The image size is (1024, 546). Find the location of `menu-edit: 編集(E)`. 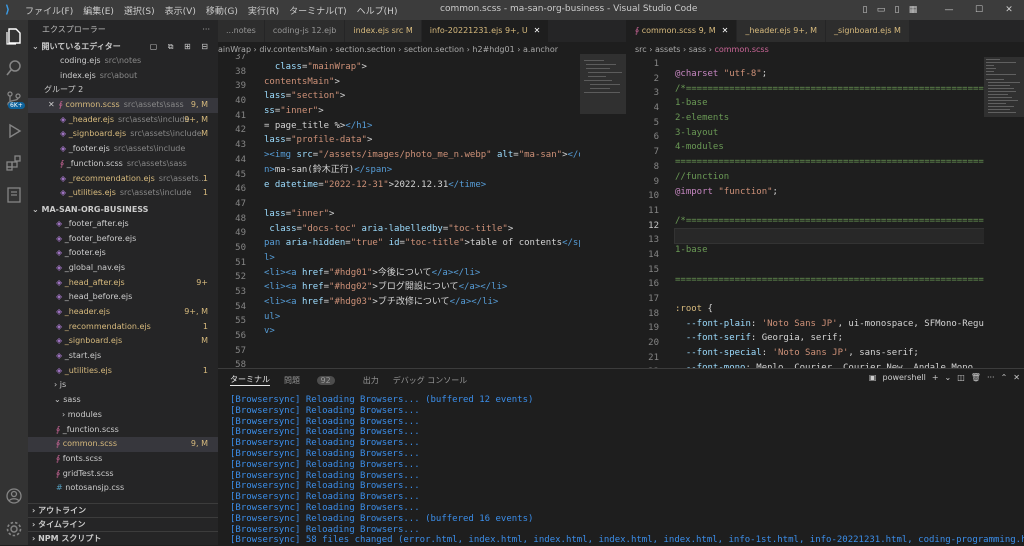

menu-edit: 編集(E) is located at coordinates (98, 10).